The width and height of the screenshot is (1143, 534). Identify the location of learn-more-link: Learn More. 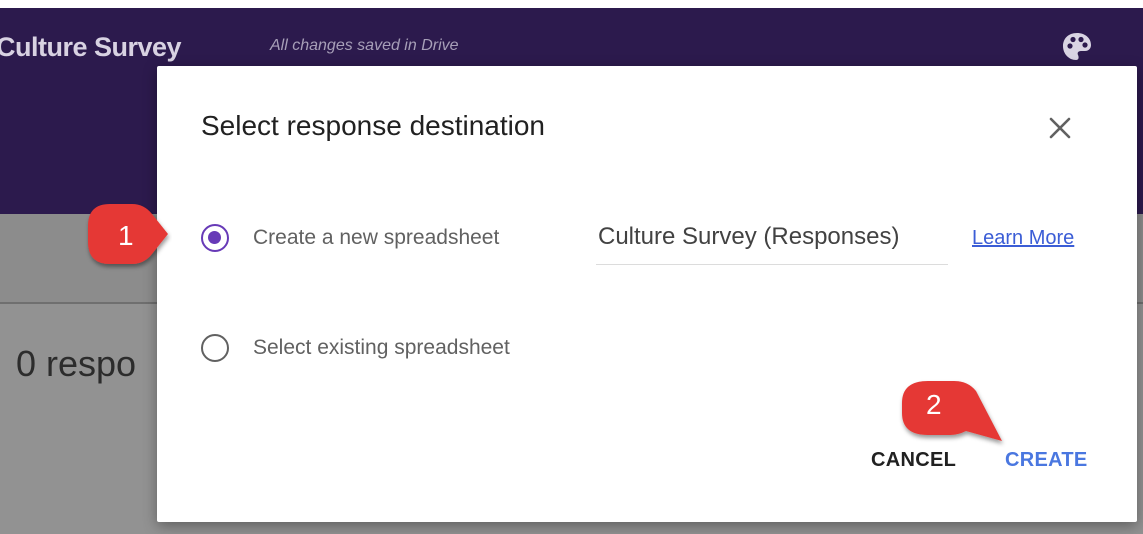
(1023, 238).